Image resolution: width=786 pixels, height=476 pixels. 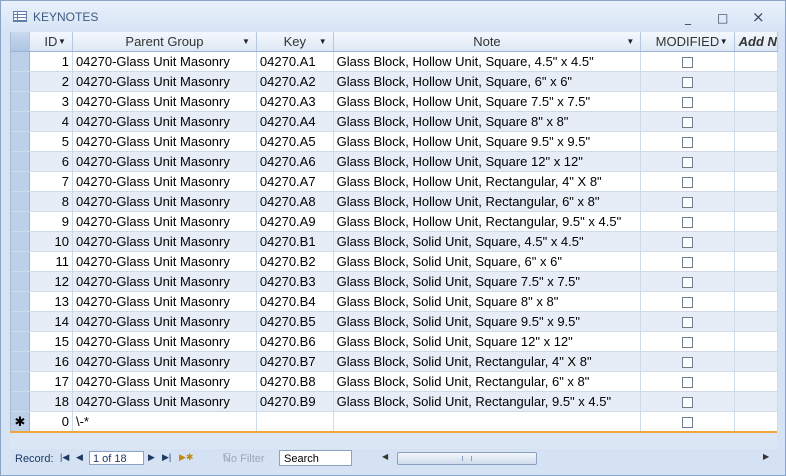 I want to click on cell-key: 04270.A4, so click(x=295, y=121).